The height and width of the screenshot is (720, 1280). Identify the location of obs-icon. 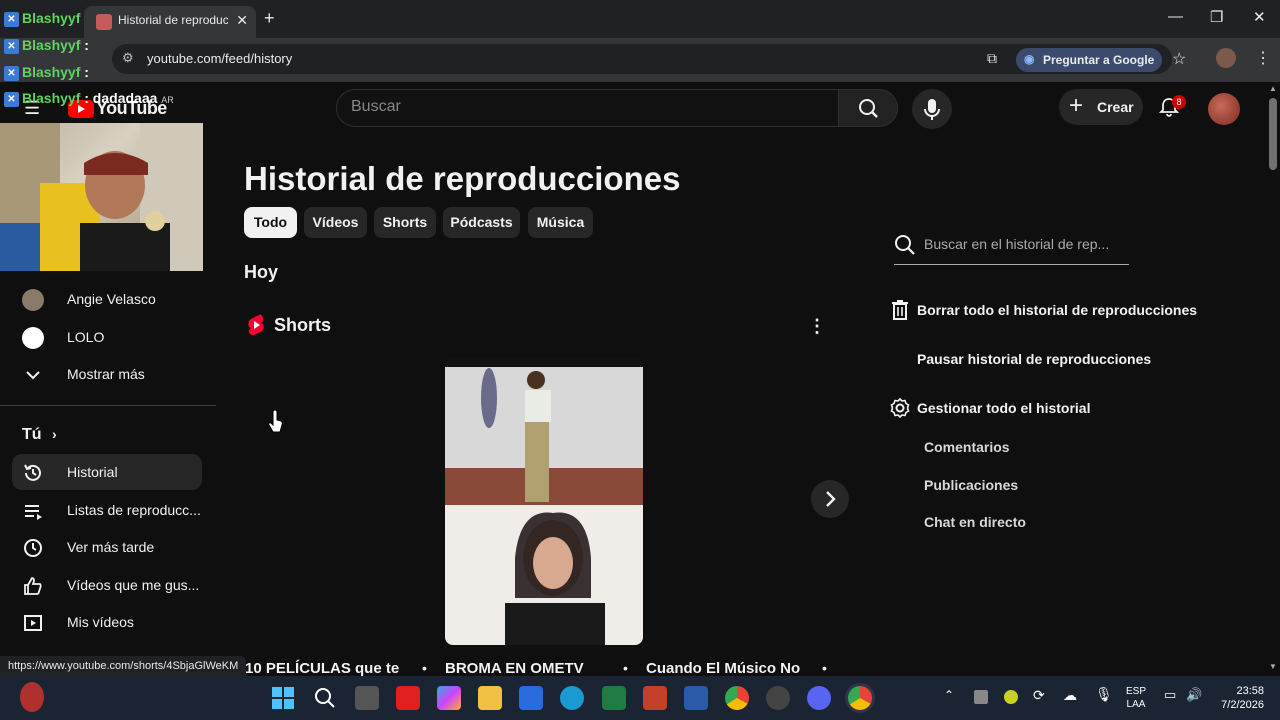
(778, 698).